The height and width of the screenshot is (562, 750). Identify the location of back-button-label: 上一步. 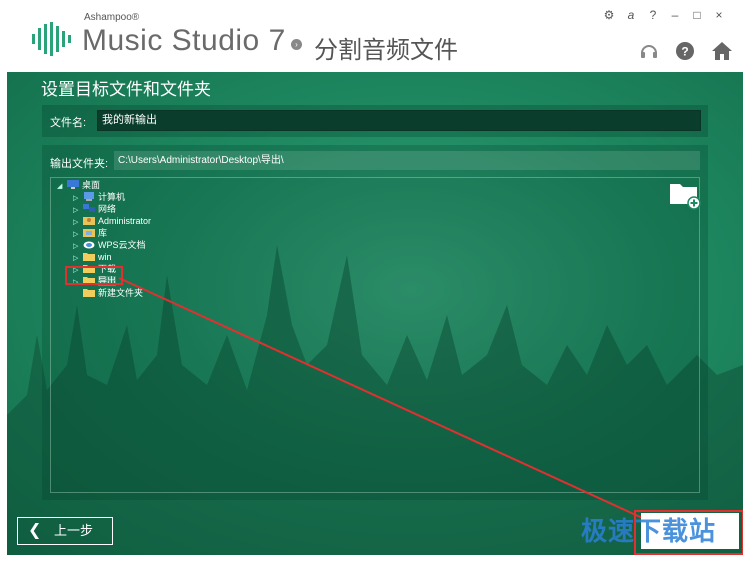
(74, 530).